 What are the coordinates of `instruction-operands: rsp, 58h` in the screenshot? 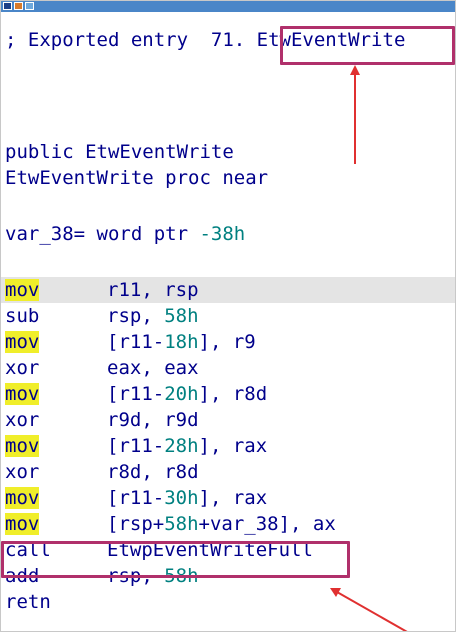 It's located at (153, 316).